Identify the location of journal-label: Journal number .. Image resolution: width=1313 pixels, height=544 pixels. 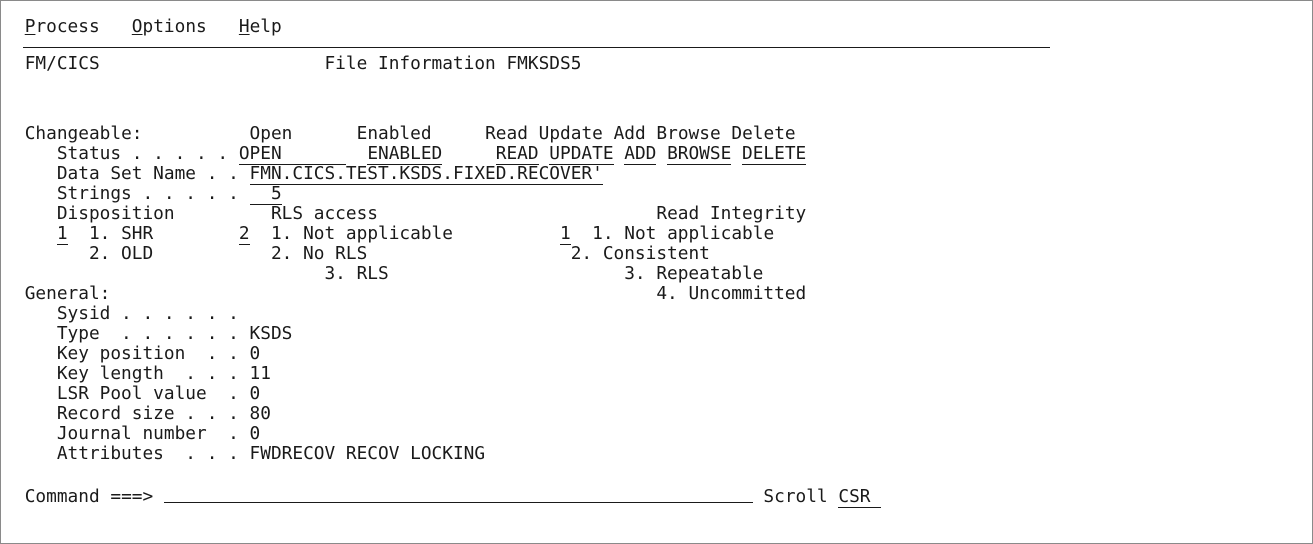
(147, 433).